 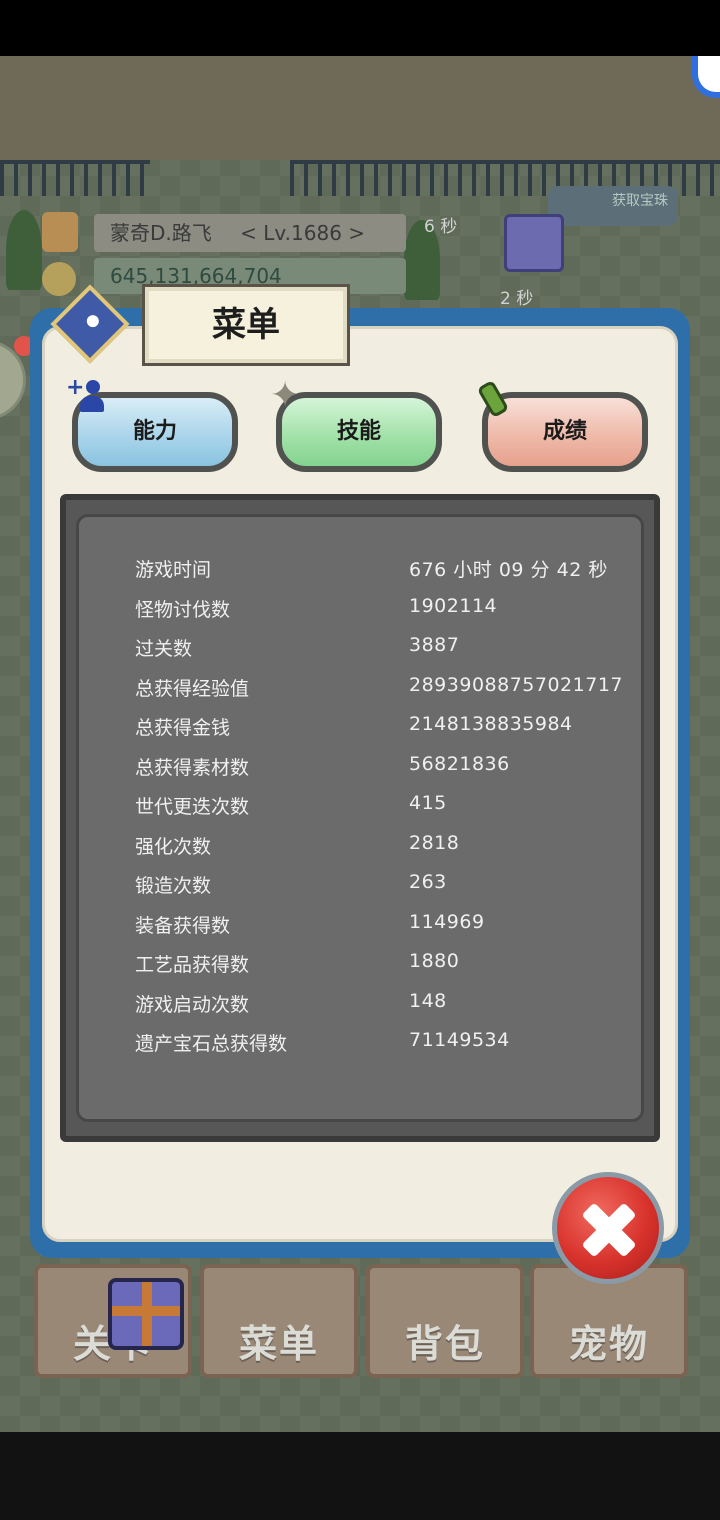 What do you see at coordinates (24, 250) in the screenshot?
I see `tree-icon` at bounding box center [24, 250].